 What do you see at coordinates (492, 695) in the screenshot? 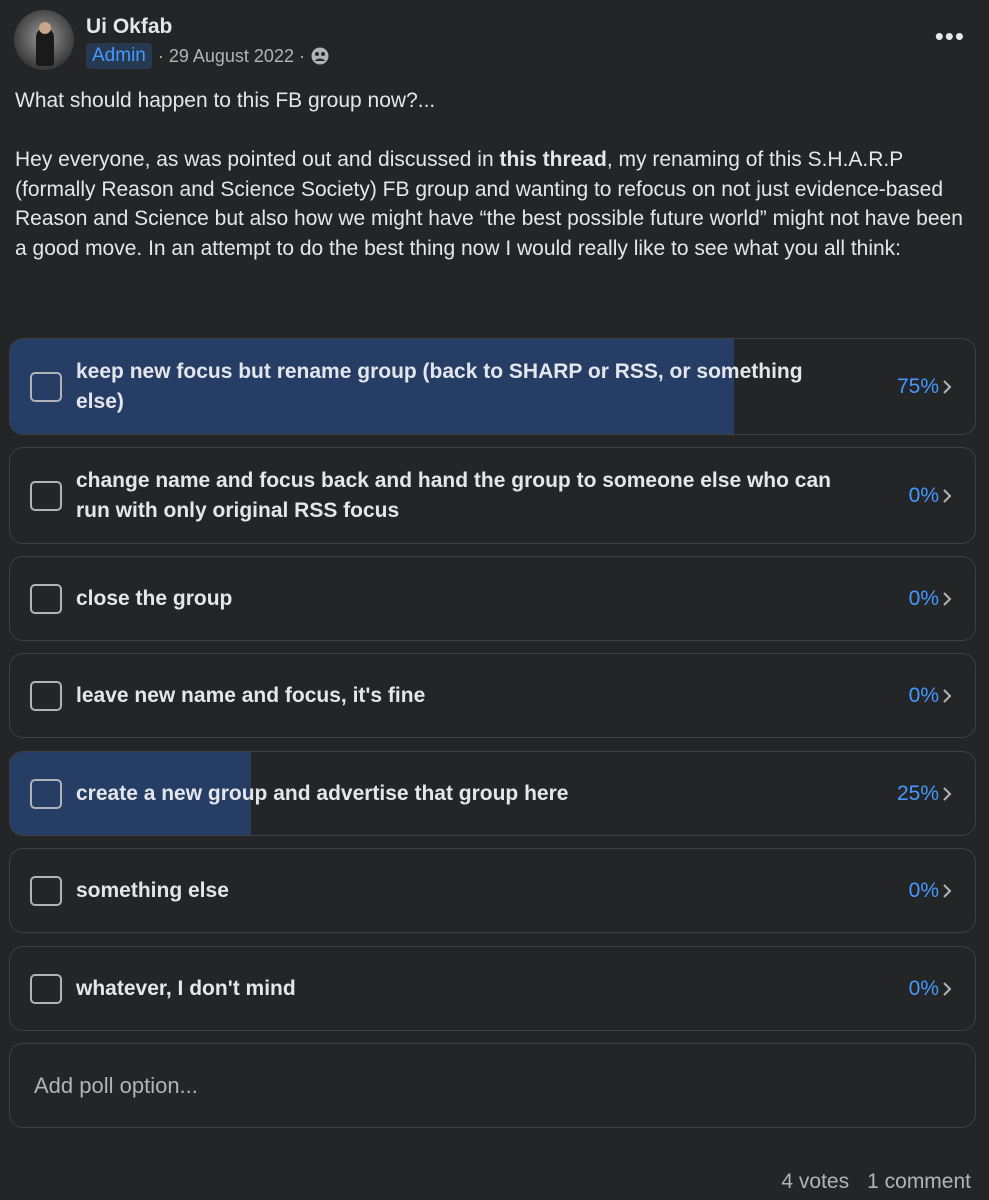
I see `poll-option: leave new name and focus, it's fine 0%` at bounding box center [492, 695].